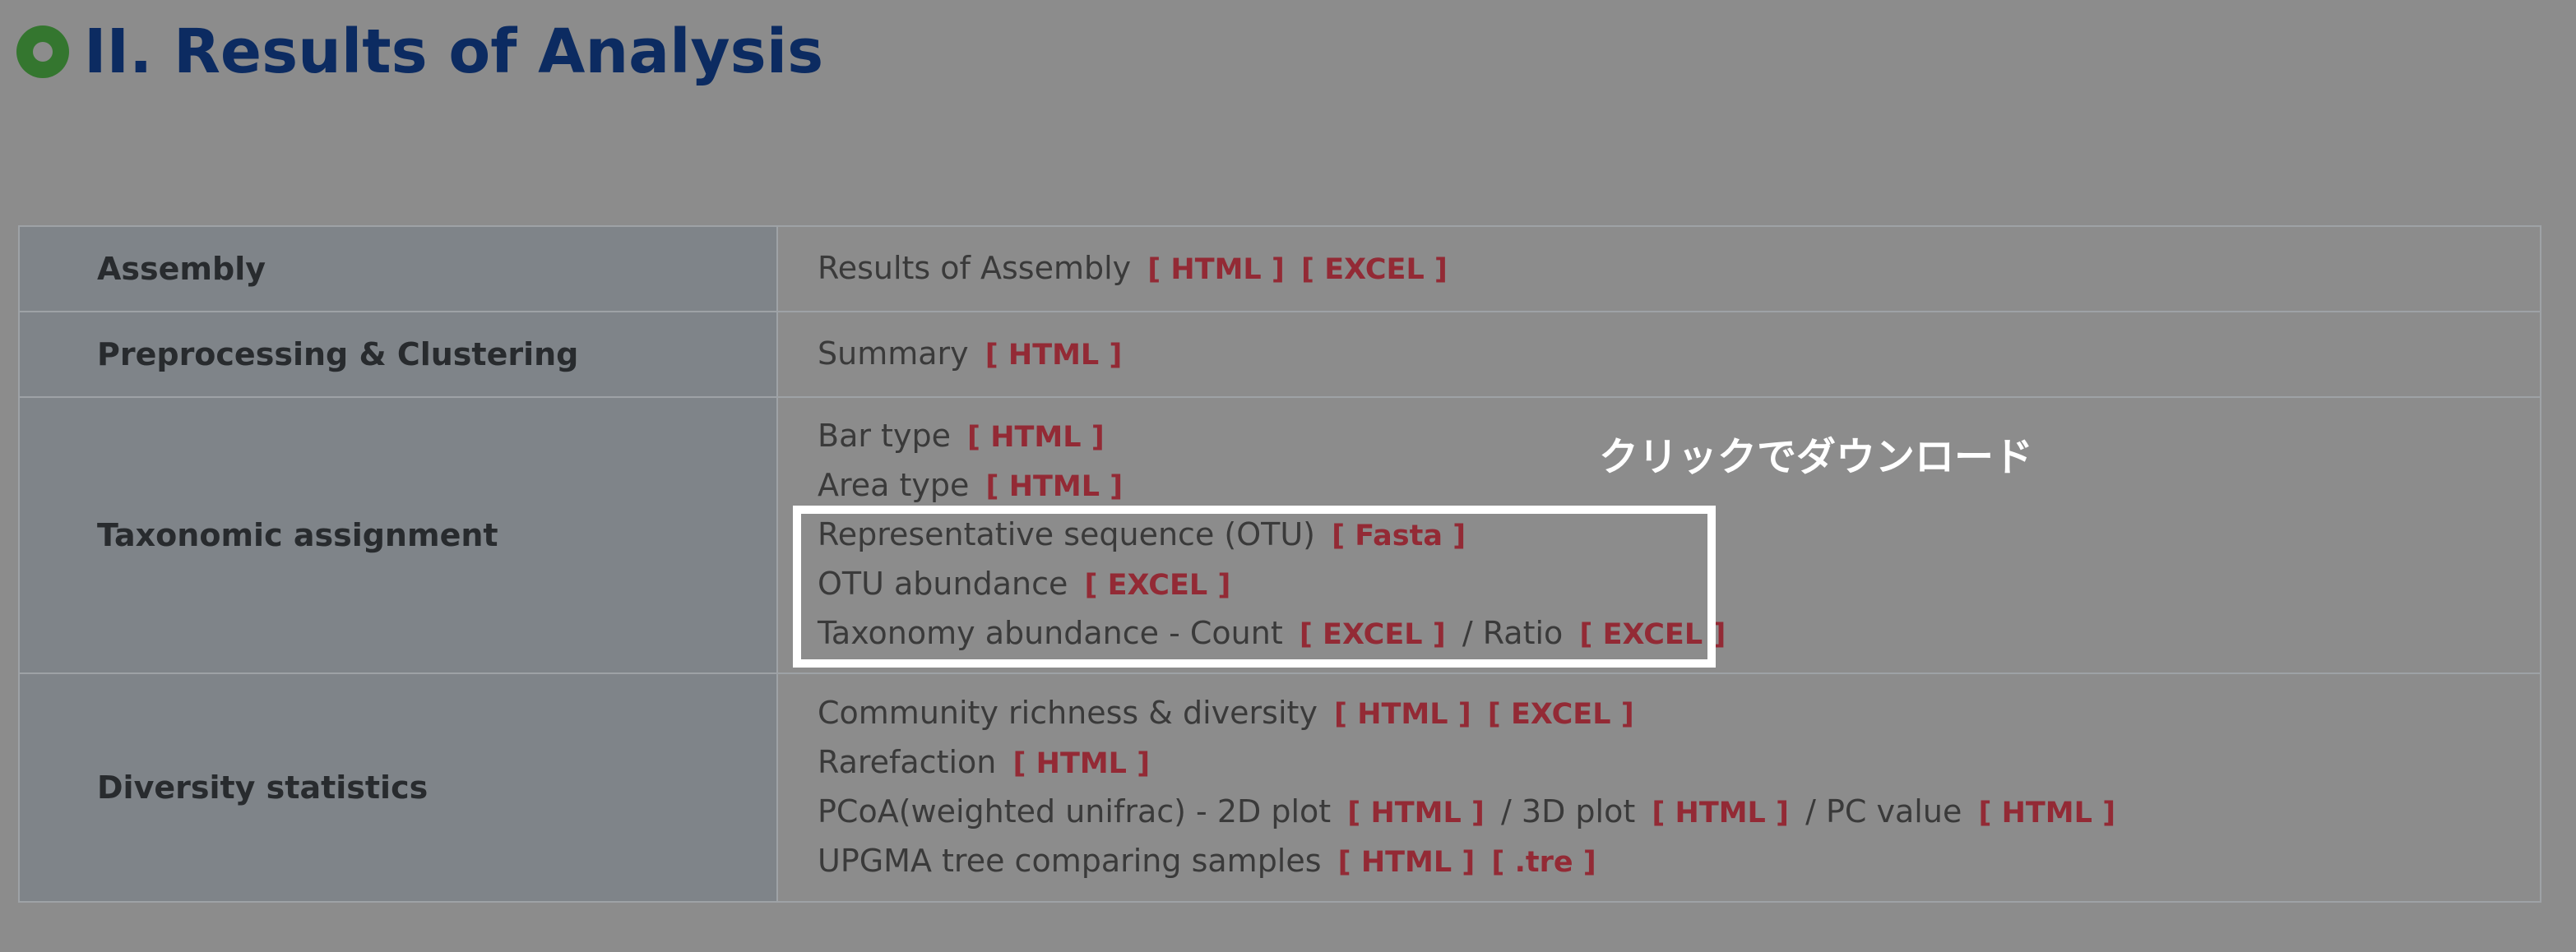 The image size is (2576, 952). Describe the element at coordinates (1679, 354) in the screenshot. I see `list-item: Summary [ HTML ]` at that location.